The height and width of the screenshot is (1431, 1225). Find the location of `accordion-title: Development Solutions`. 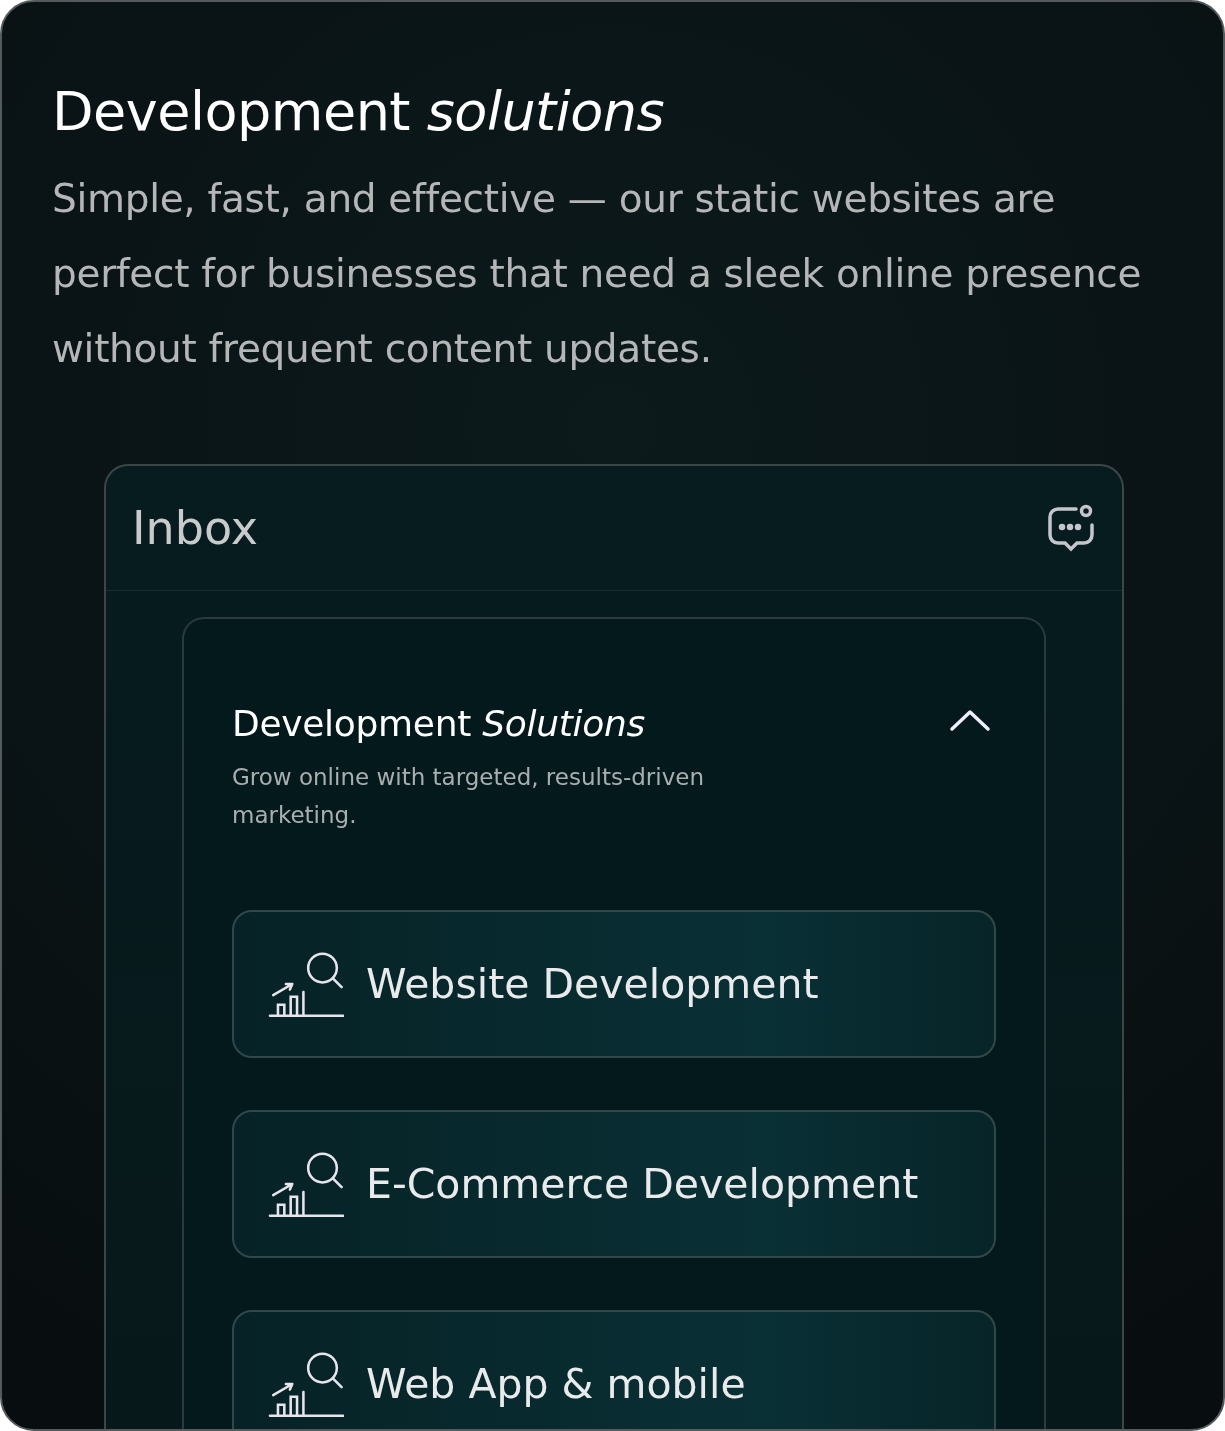

accordion-title: Development Solutions is located at coordinates (438, 723).